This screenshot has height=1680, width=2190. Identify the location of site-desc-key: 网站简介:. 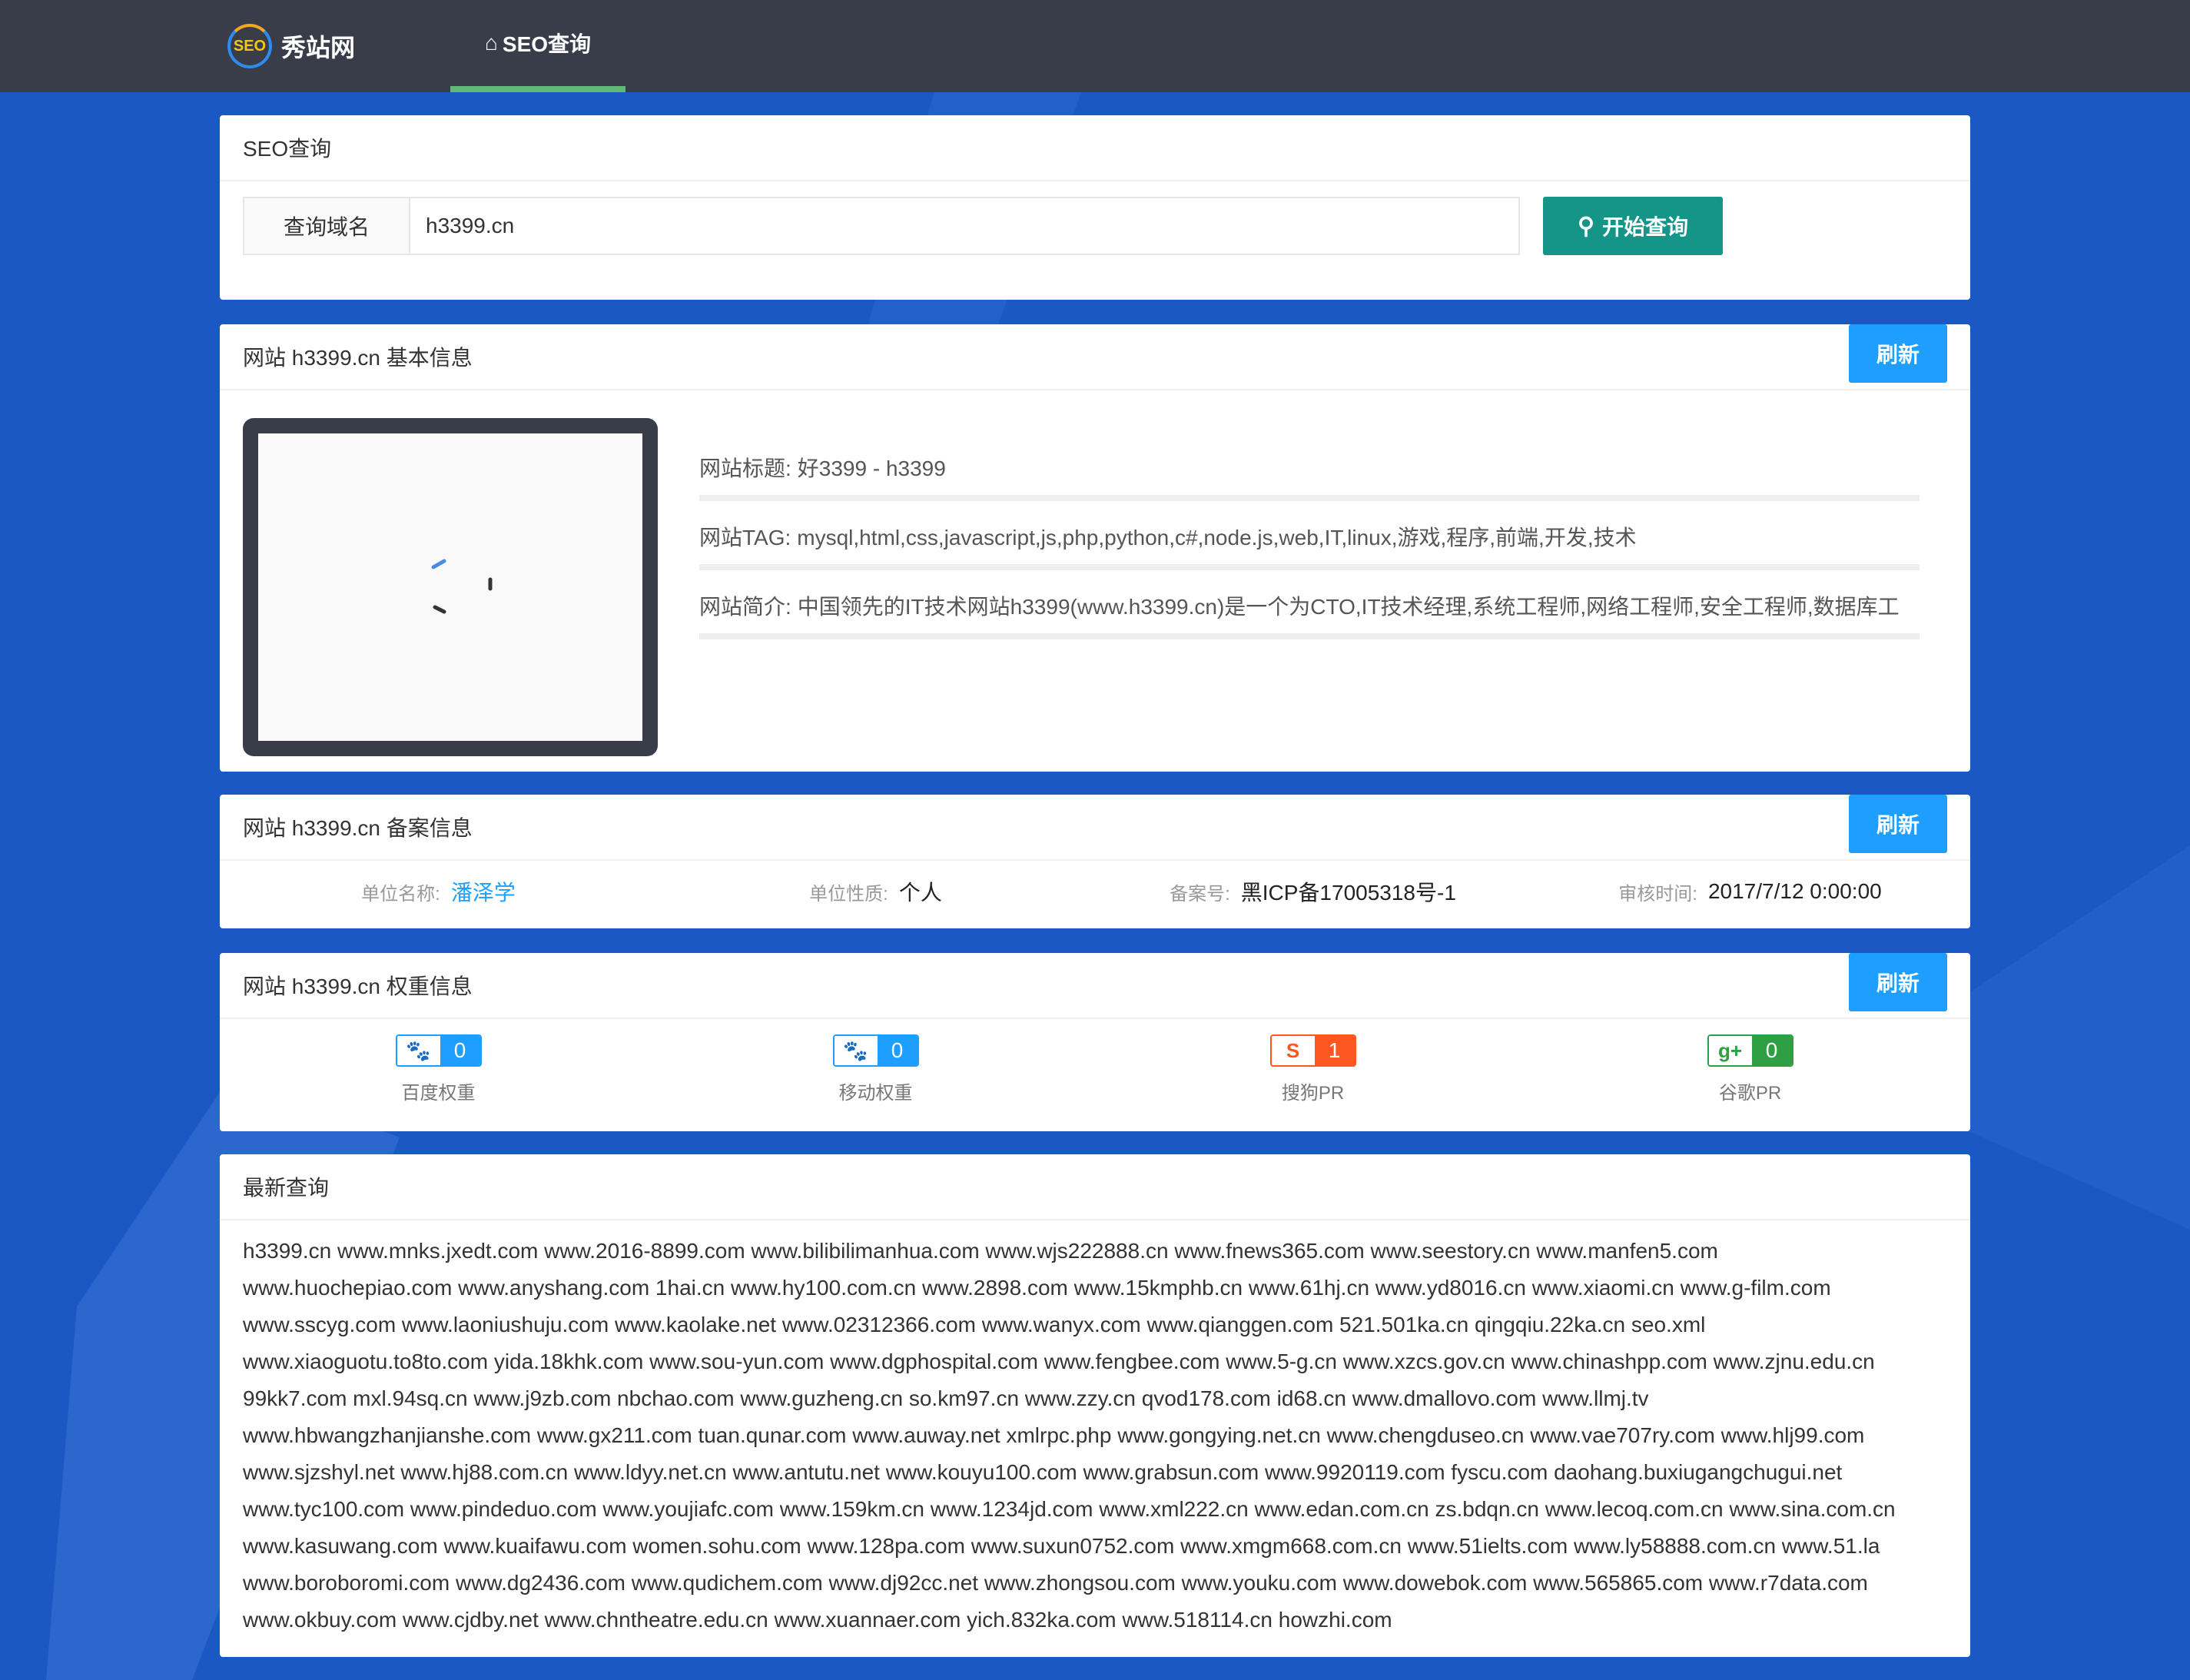
(745, 607).